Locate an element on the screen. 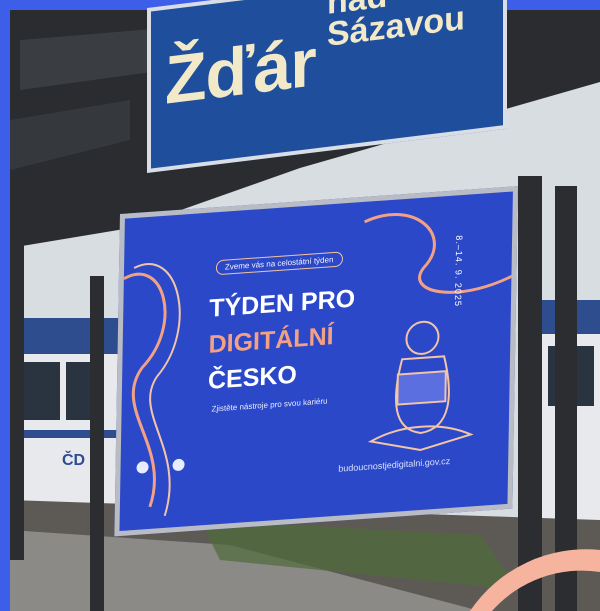 This screenshot has width=600, height=611. frame-left is located at coordinates (5, 305).